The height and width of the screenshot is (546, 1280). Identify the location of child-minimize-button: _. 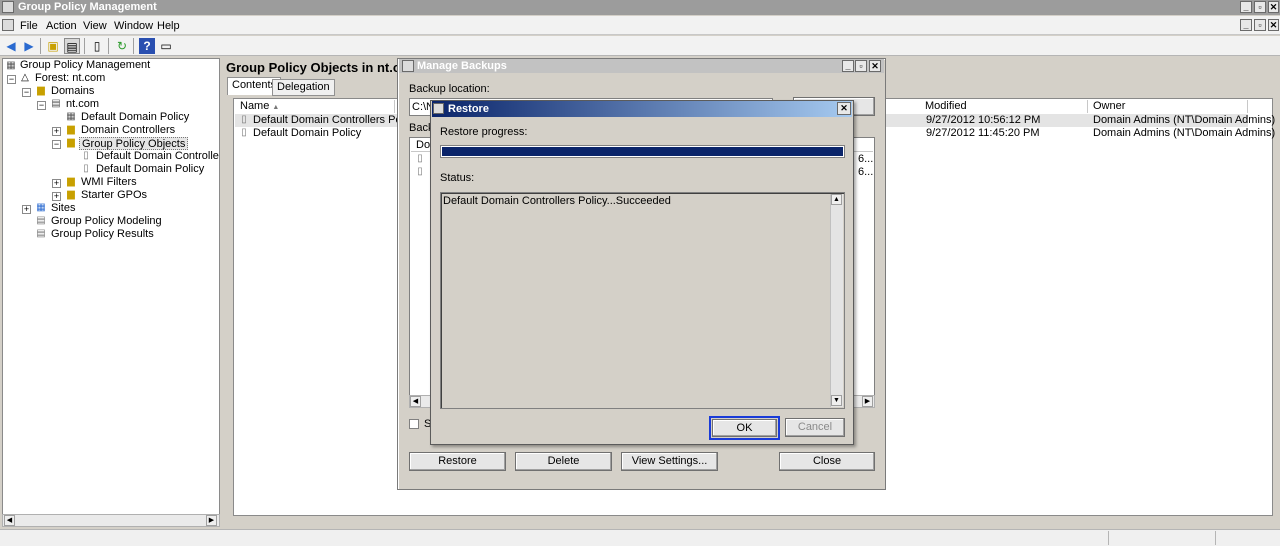
(1246, 25).